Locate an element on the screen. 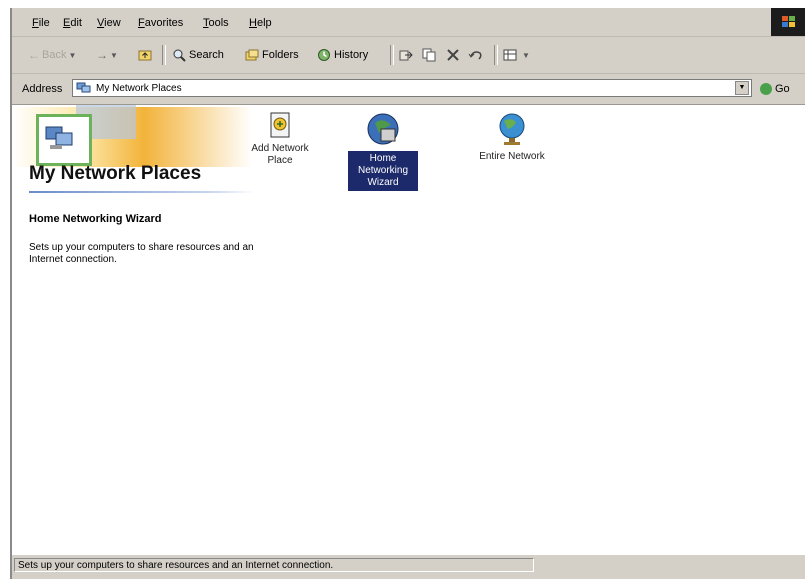  up-folder-icon is located at coordinates (145, 55).